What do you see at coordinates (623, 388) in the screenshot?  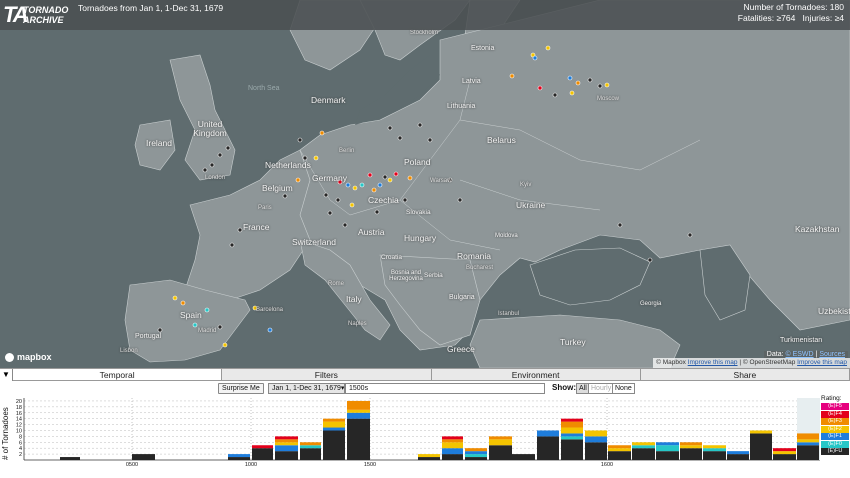 I see `show-none-button: None` at bounding box center [623, 388].